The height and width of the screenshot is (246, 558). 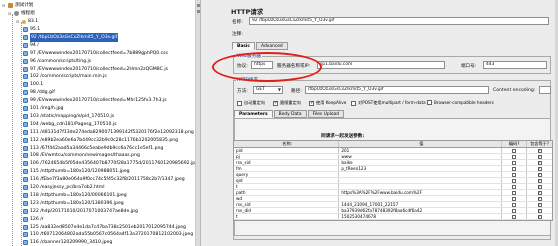 I want to click on table-row: t 1502530474678, so click(x=393, y=217).